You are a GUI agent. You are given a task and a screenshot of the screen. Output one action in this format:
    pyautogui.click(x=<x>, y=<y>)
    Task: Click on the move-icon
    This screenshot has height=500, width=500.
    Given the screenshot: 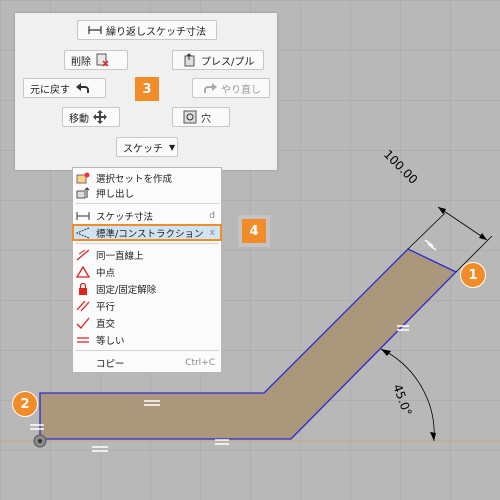 What is the action you would take?
    pyautogui.click(x=100, y=117)
    